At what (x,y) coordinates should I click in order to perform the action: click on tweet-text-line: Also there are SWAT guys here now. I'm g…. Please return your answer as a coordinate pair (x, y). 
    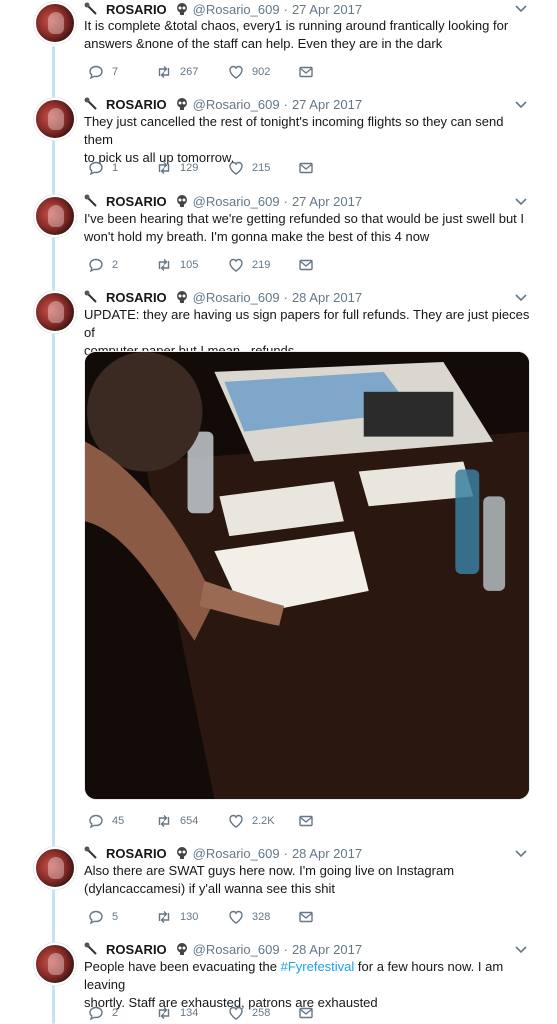
    Looking at the image, I should click on (269, 870).